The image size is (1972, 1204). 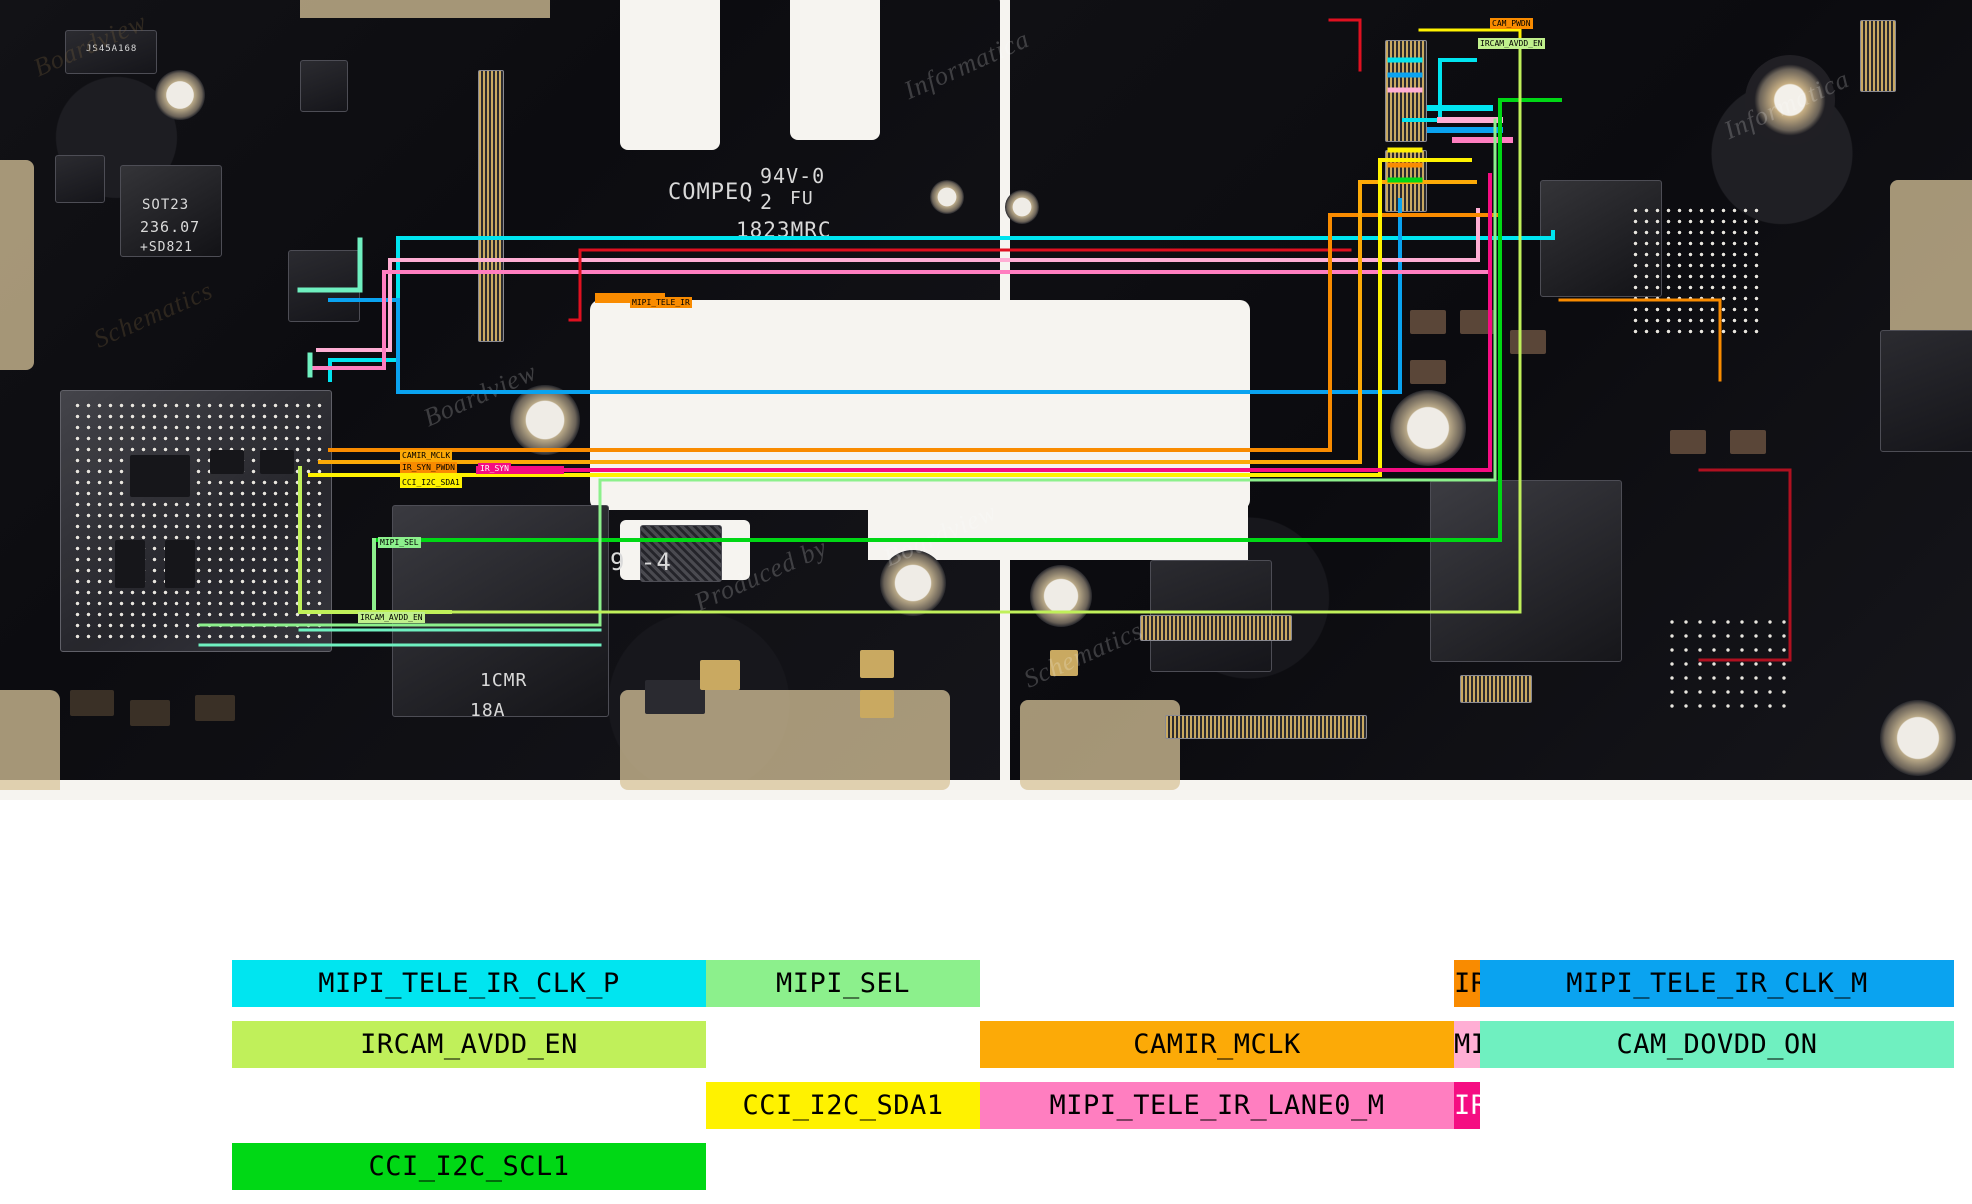 I want to click on board-gap, so click(x=1005, y=400).